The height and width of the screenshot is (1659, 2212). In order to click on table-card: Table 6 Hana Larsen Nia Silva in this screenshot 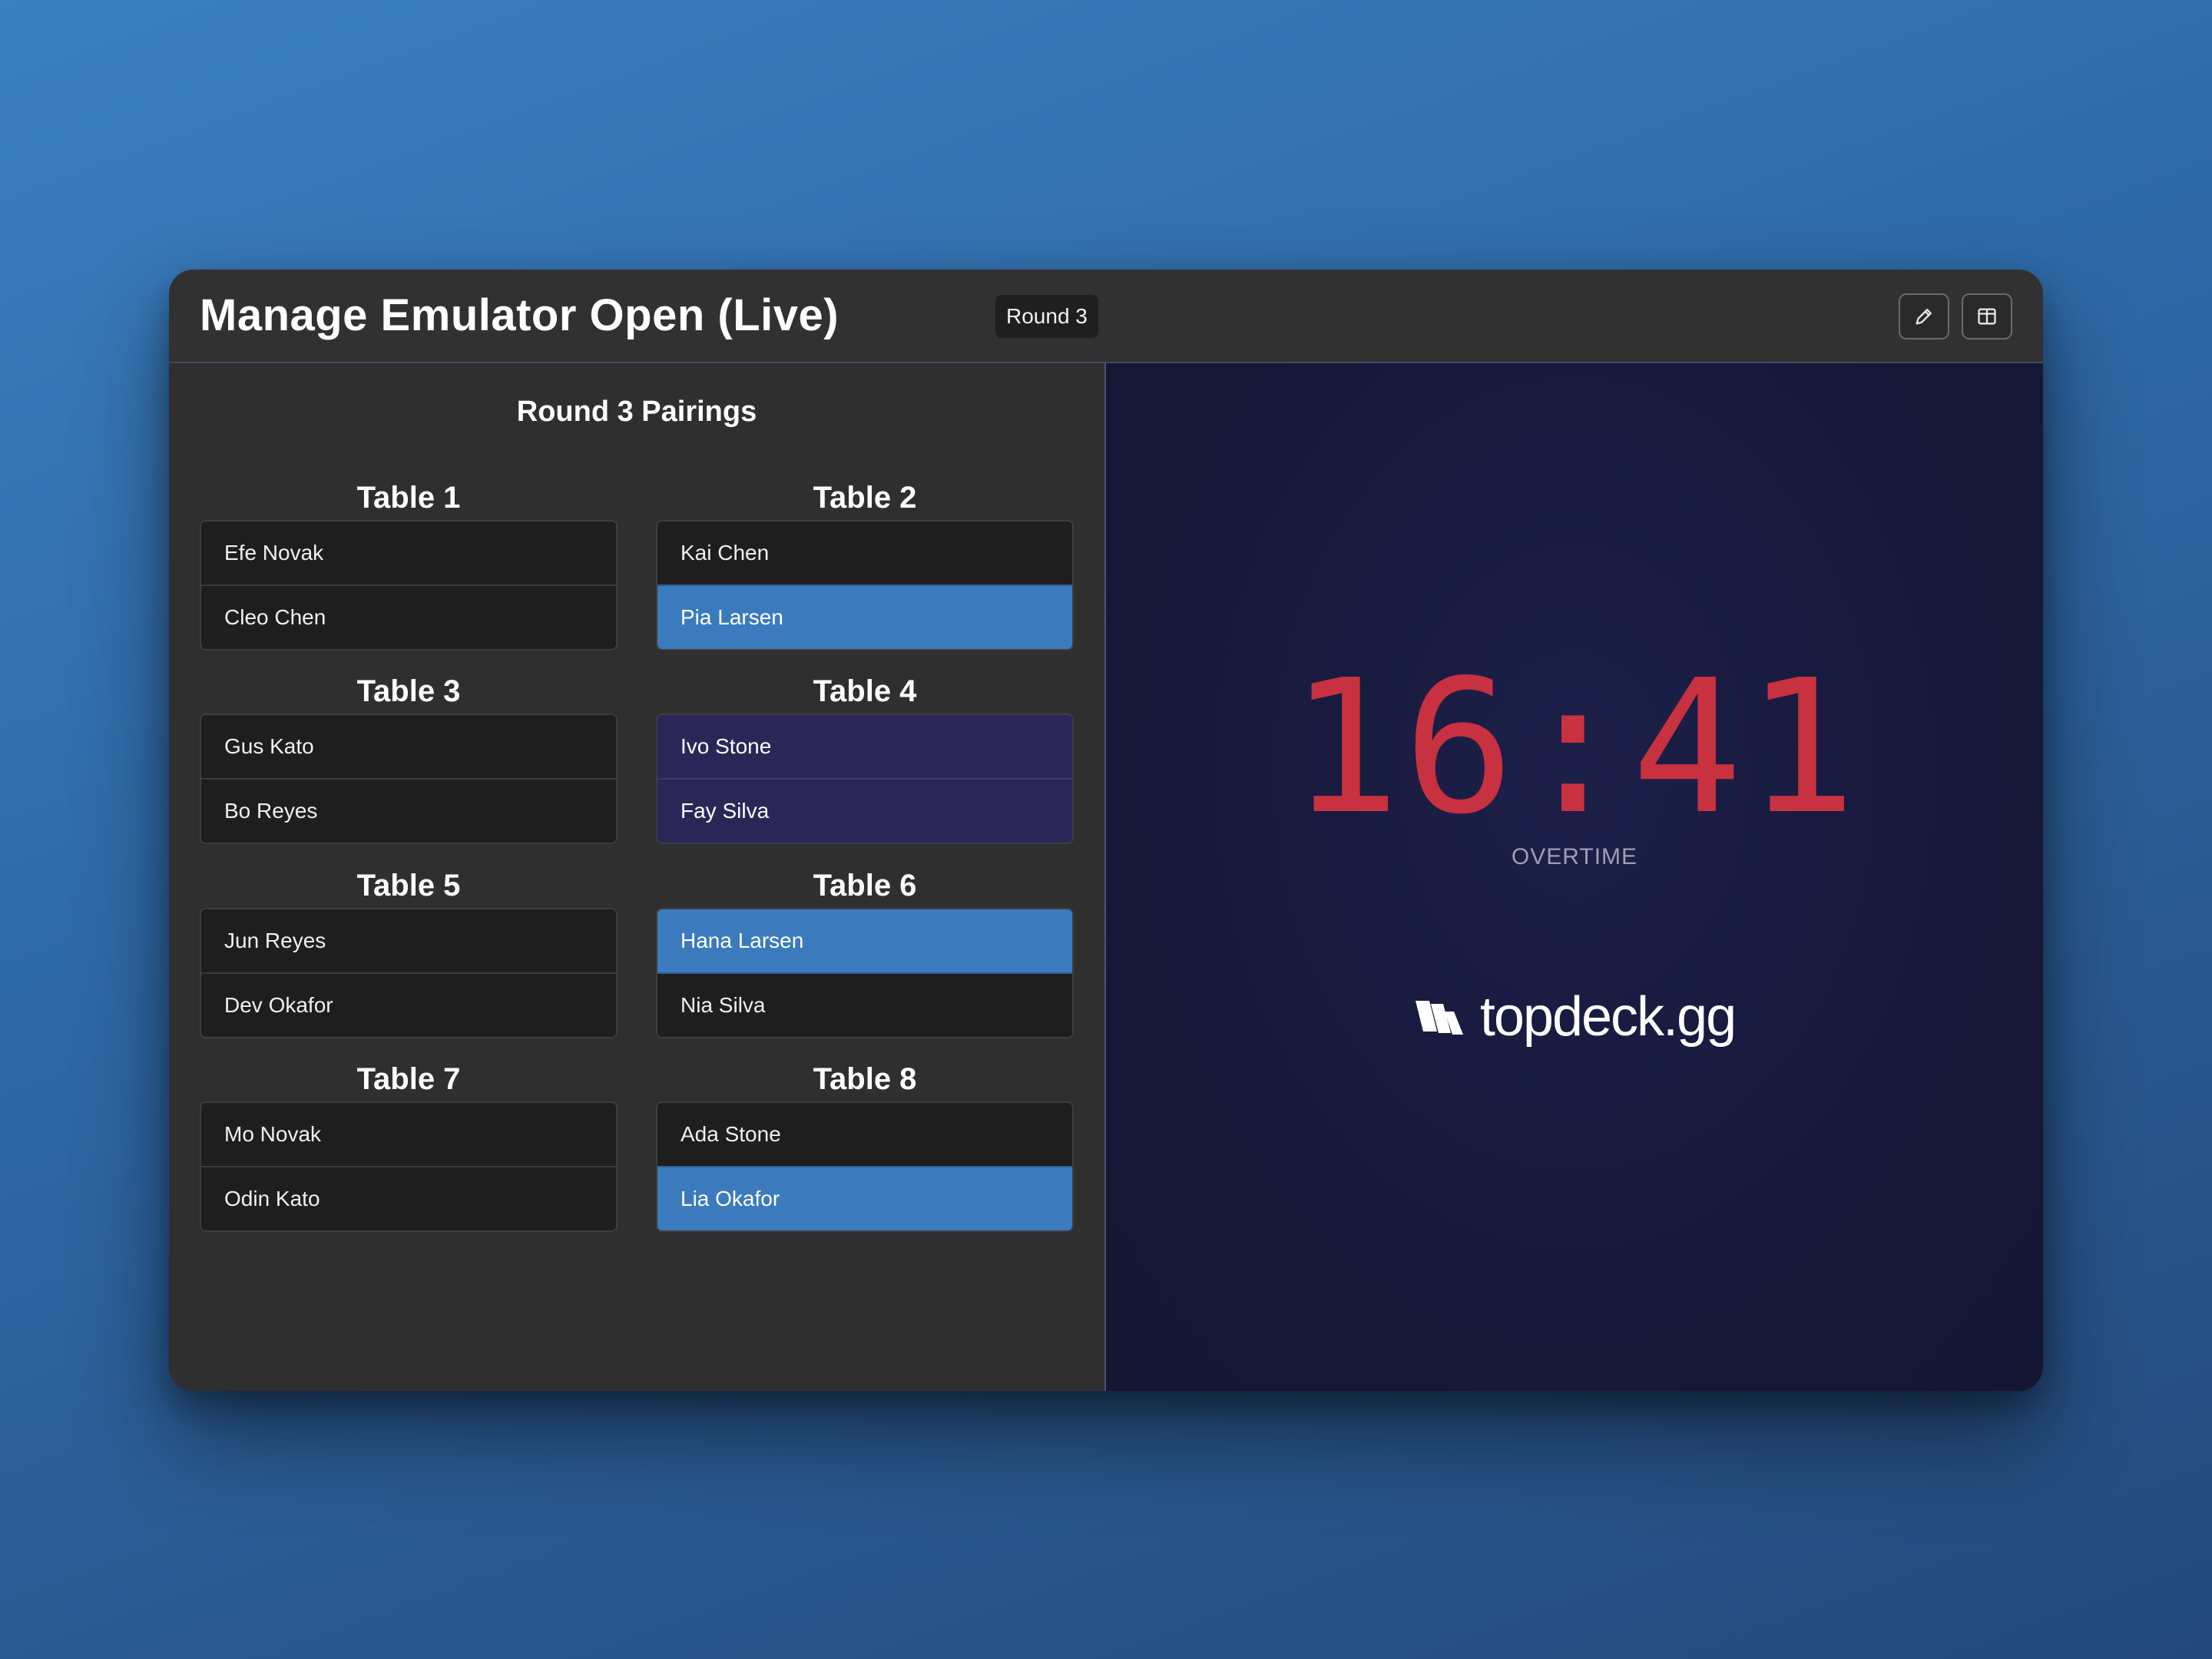, I will do `click(865, 950)`.